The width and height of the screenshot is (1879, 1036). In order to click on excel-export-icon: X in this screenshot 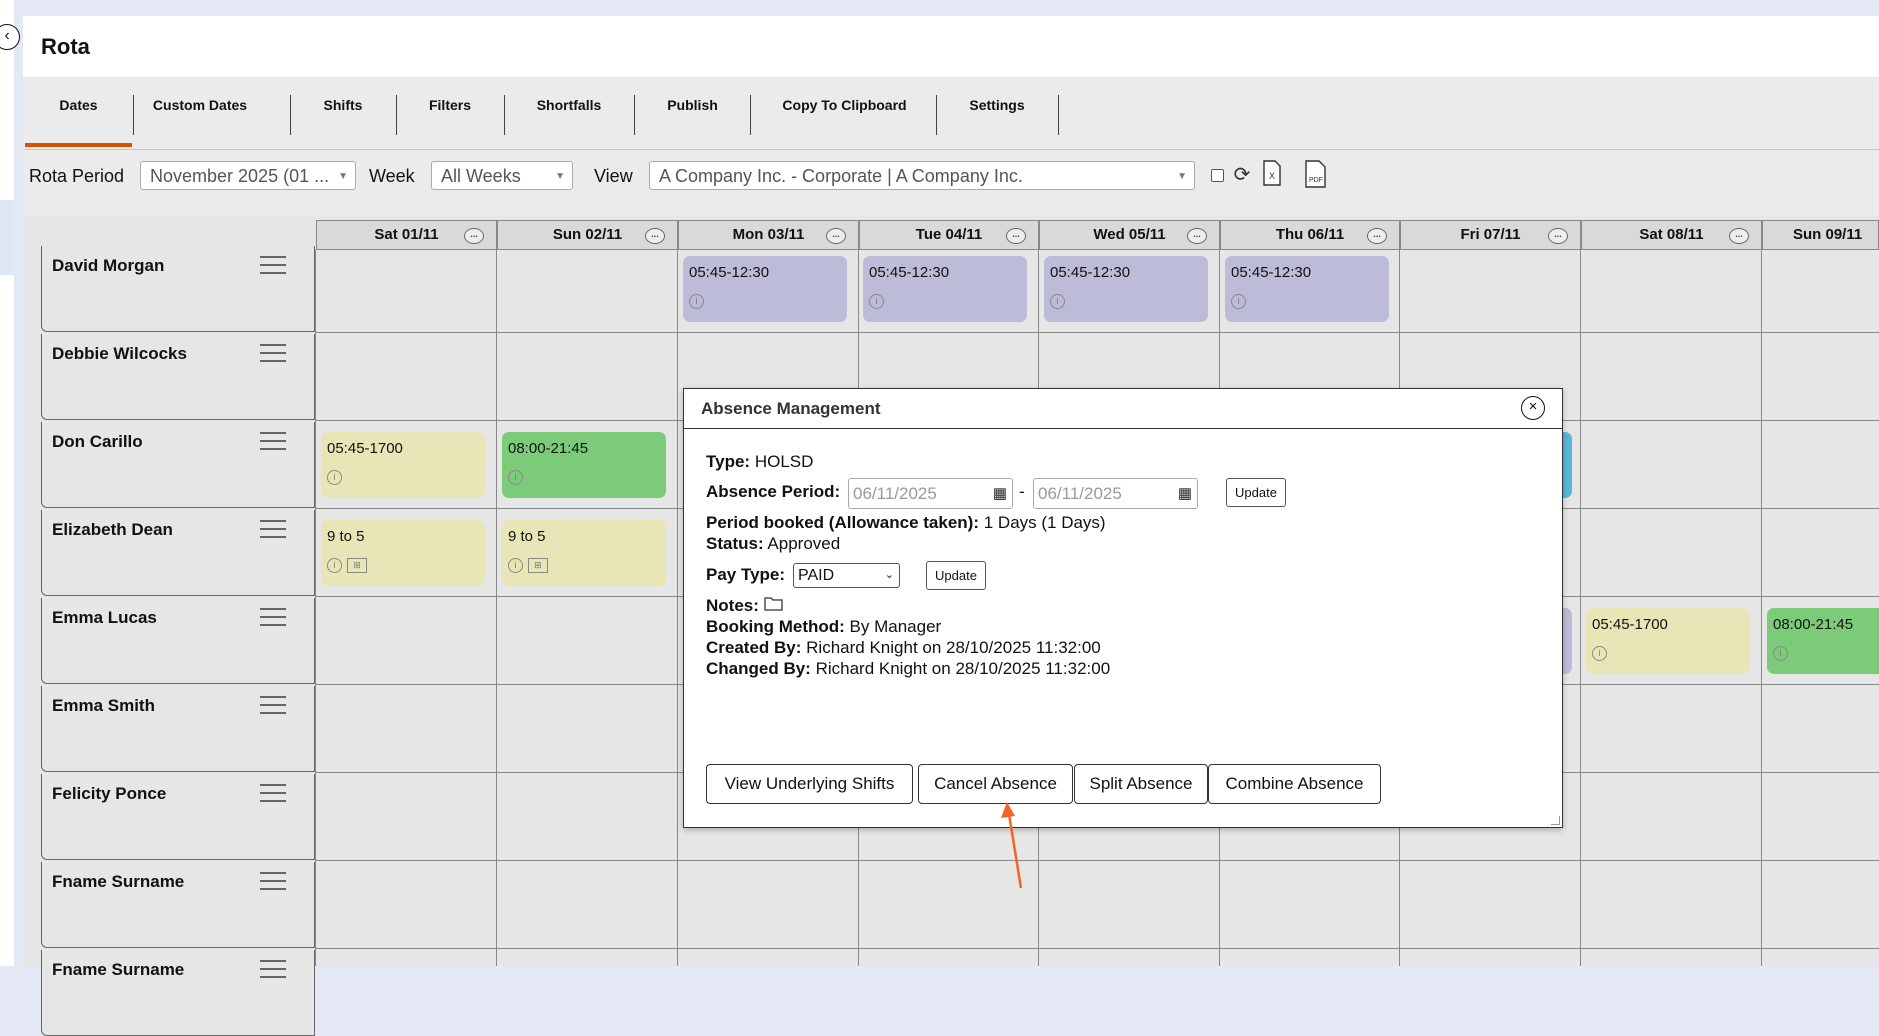, I will do `click(1272, 175)`.